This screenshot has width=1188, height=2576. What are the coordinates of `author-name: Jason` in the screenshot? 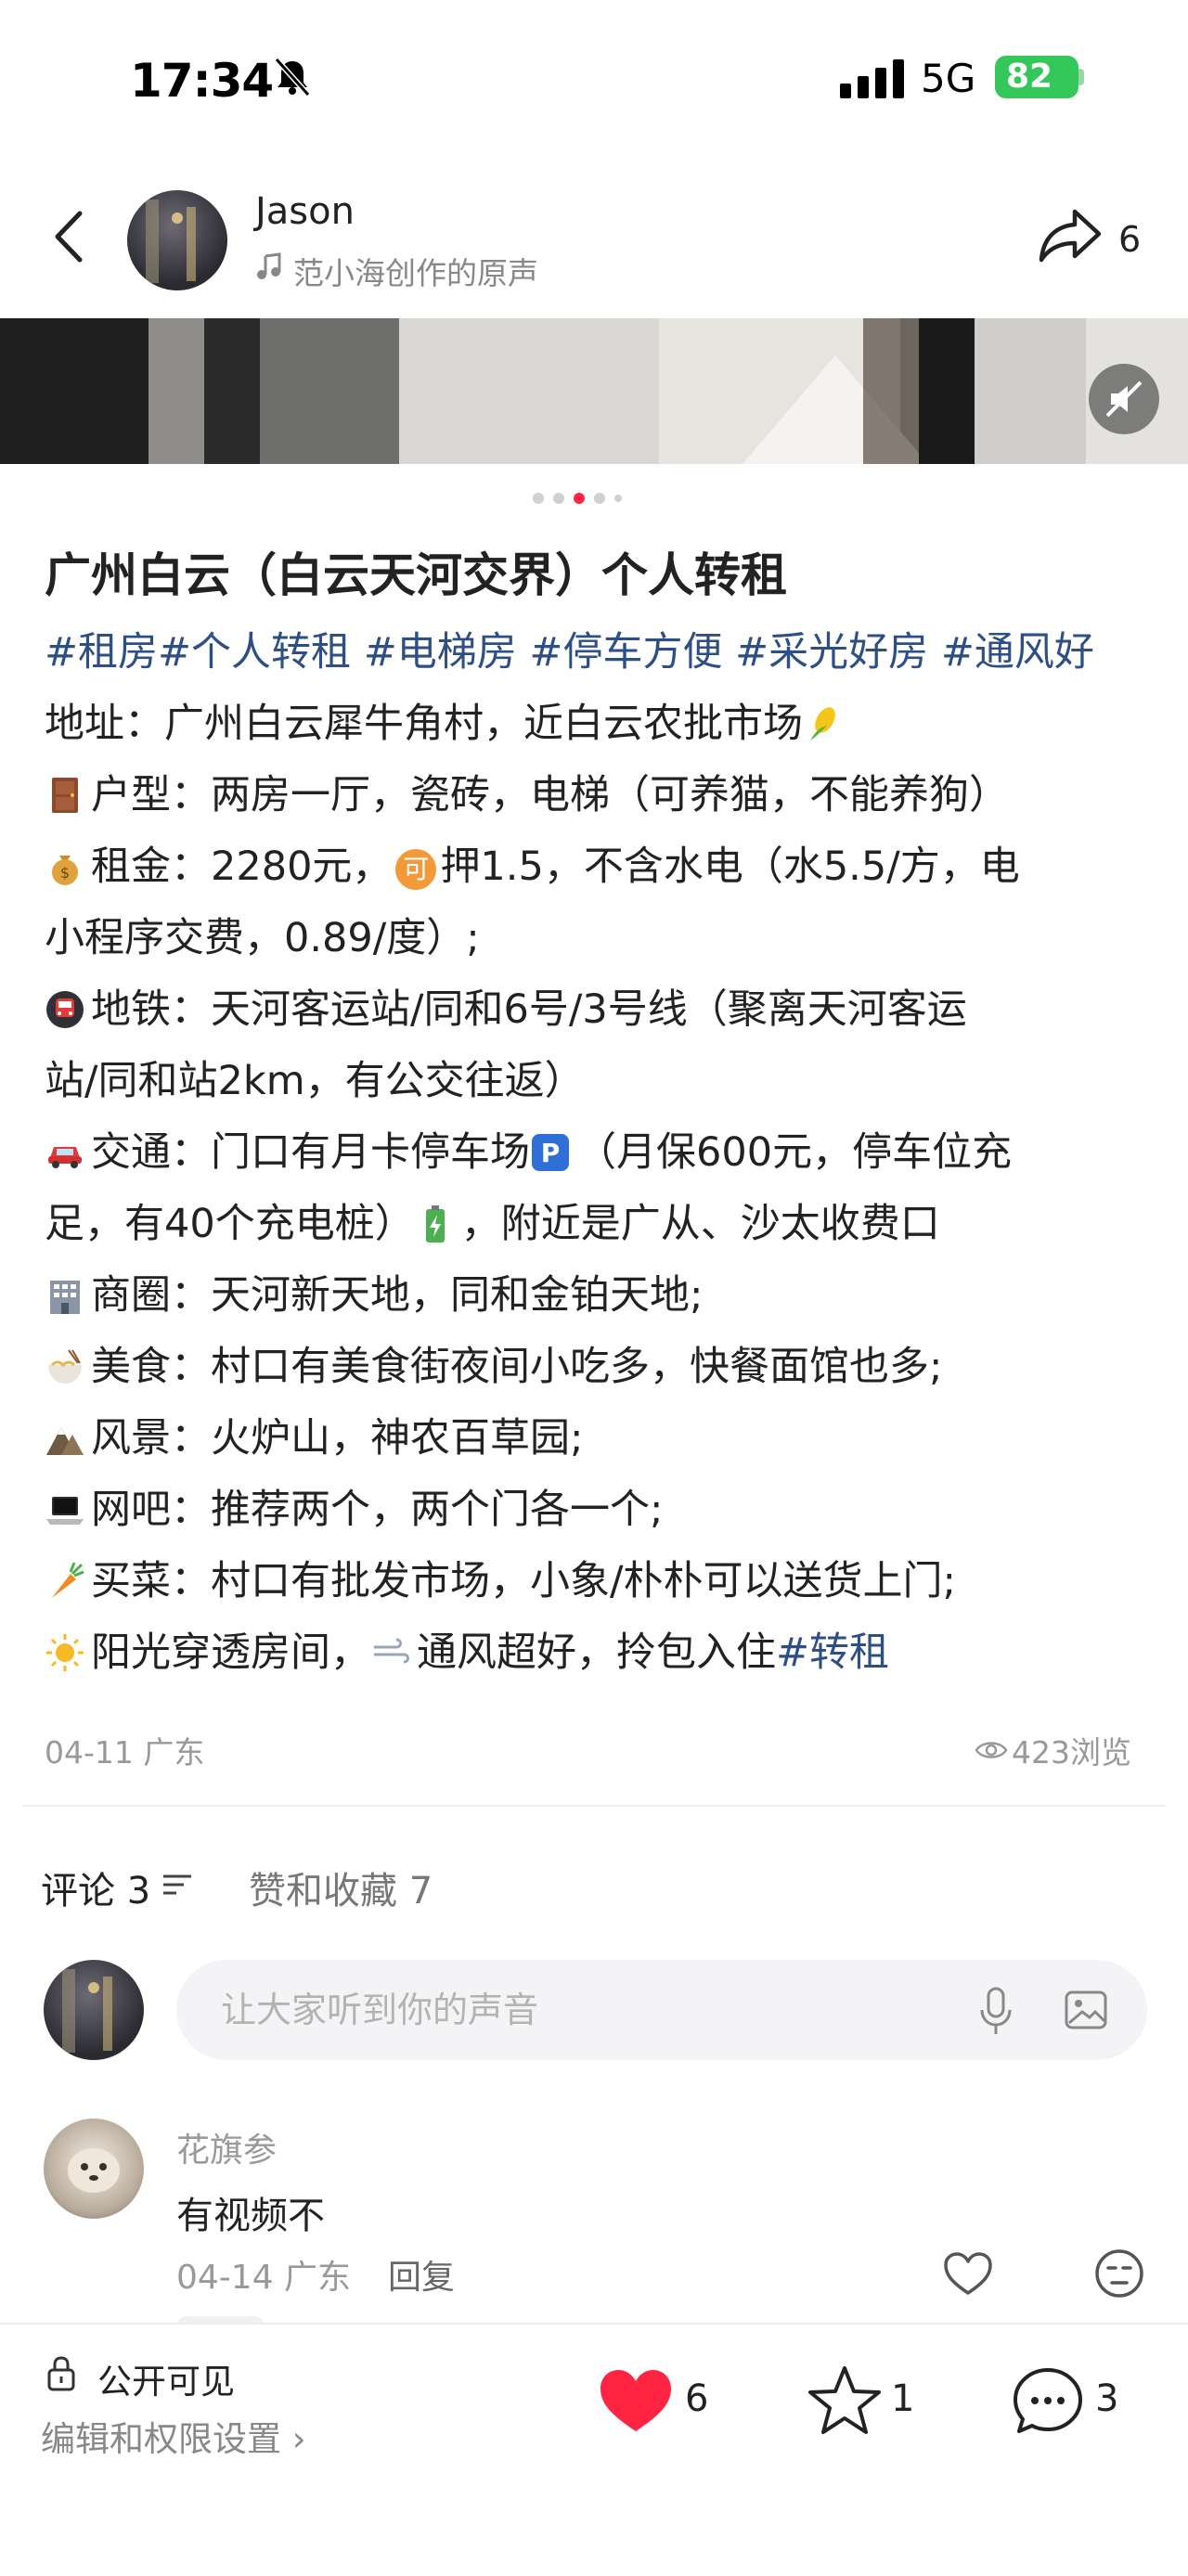 It's located at (305, 211).